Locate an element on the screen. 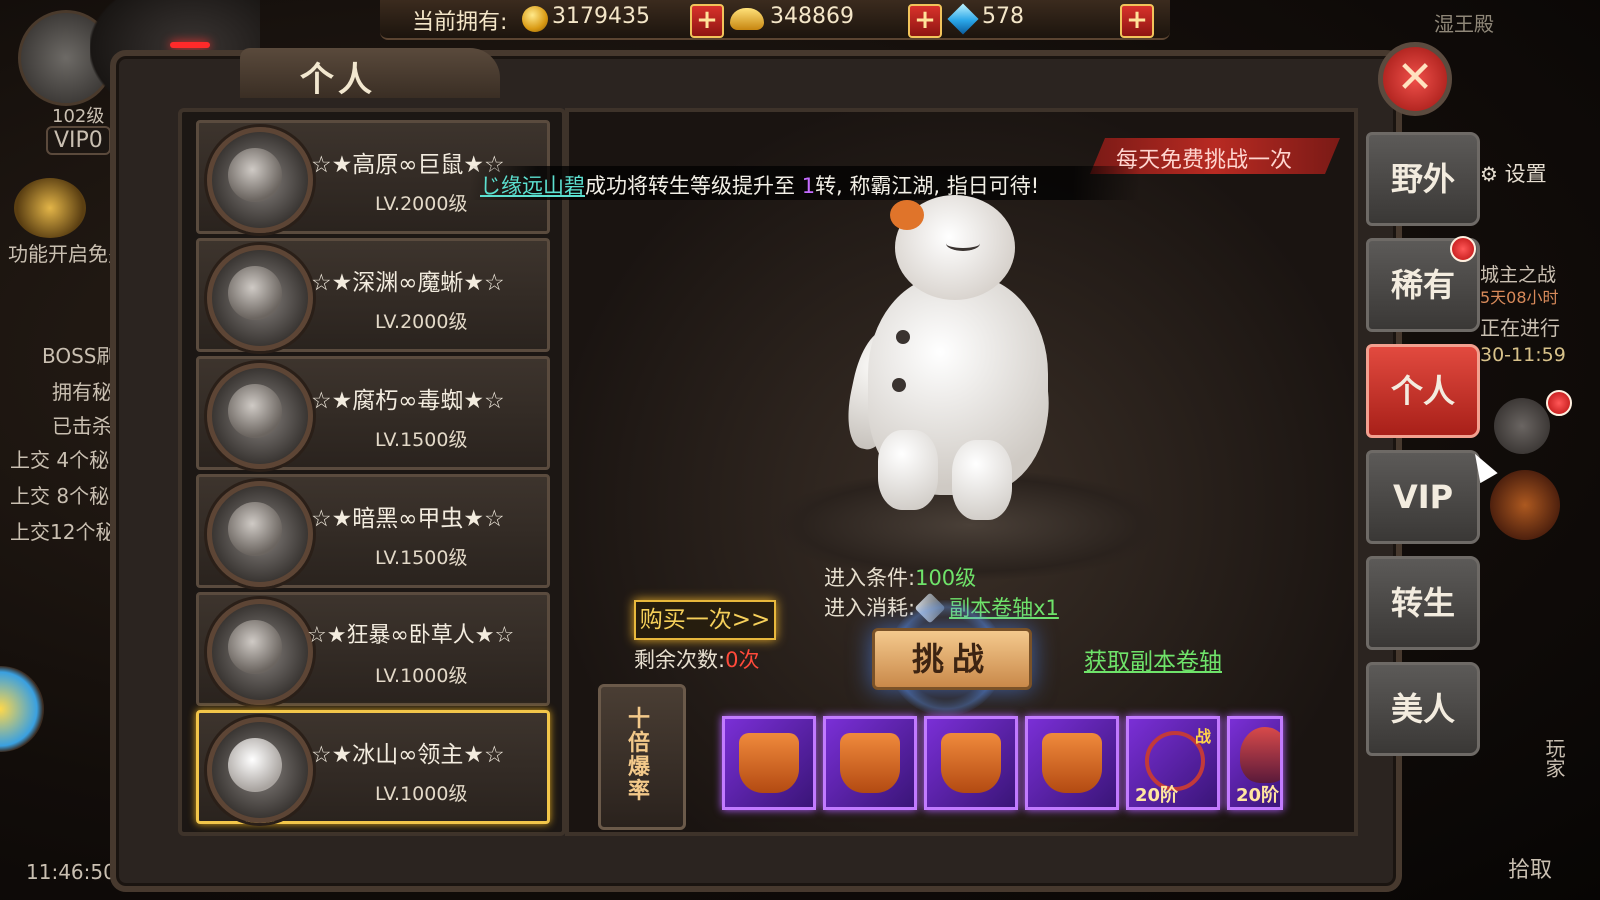  free-daily-text: 每天免费挑战一次 is located at coordinates (1204, 160).